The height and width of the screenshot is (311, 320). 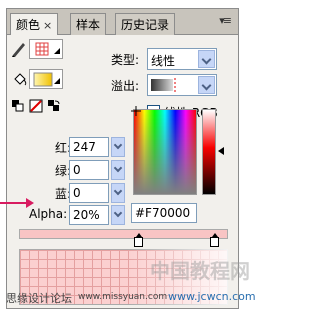 What do you see at coordinates (221, 151) in the screenshot?
I see `brightness-marker-icon` at bounding box center [221, 151].